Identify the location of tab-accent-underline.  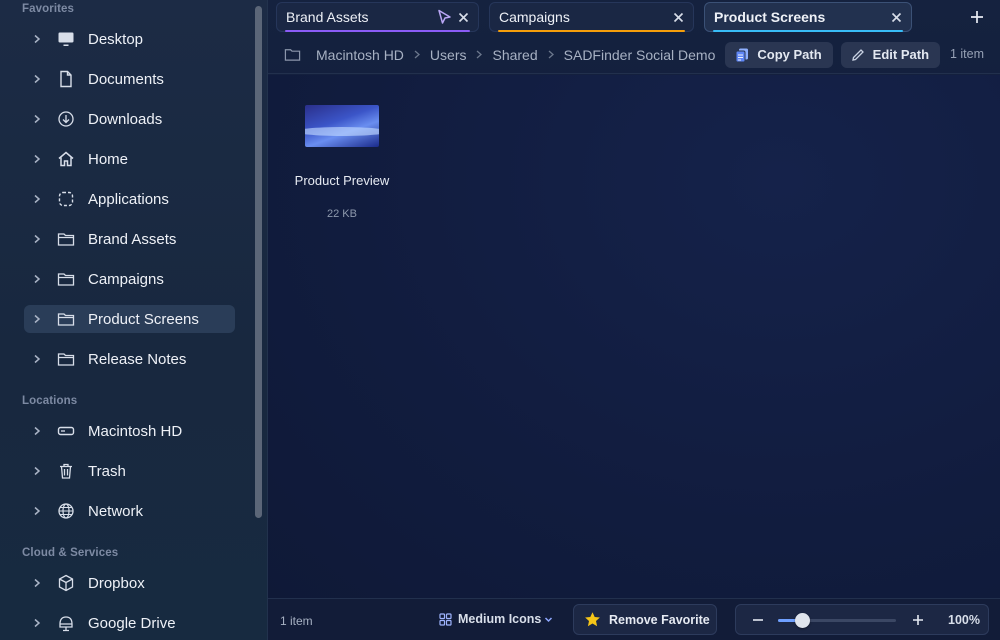
(808, 31).